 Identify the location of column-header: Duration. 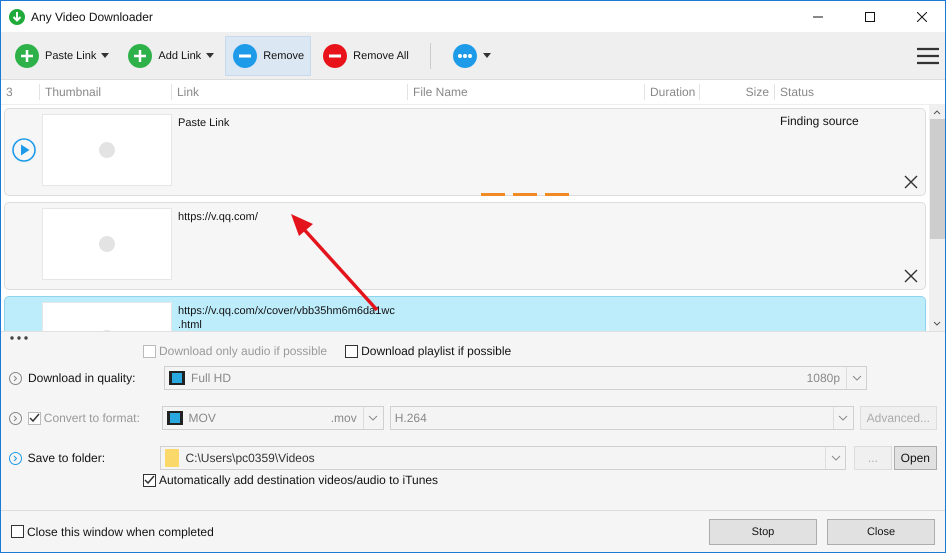
(671, 92).